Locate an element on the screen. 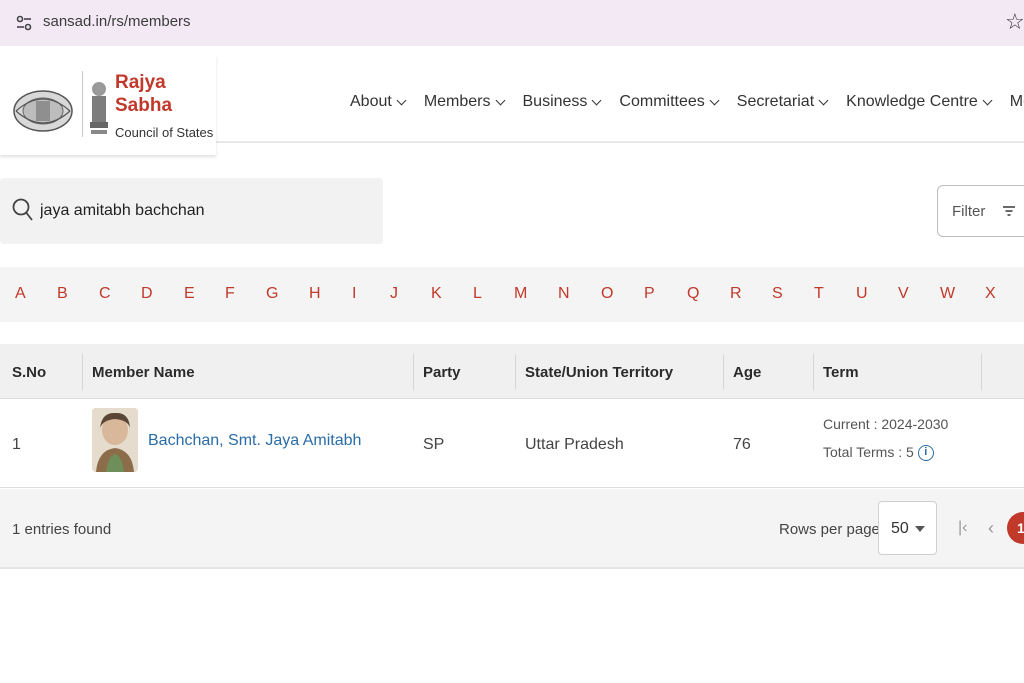  search-box is located at coordinates (191, 211).